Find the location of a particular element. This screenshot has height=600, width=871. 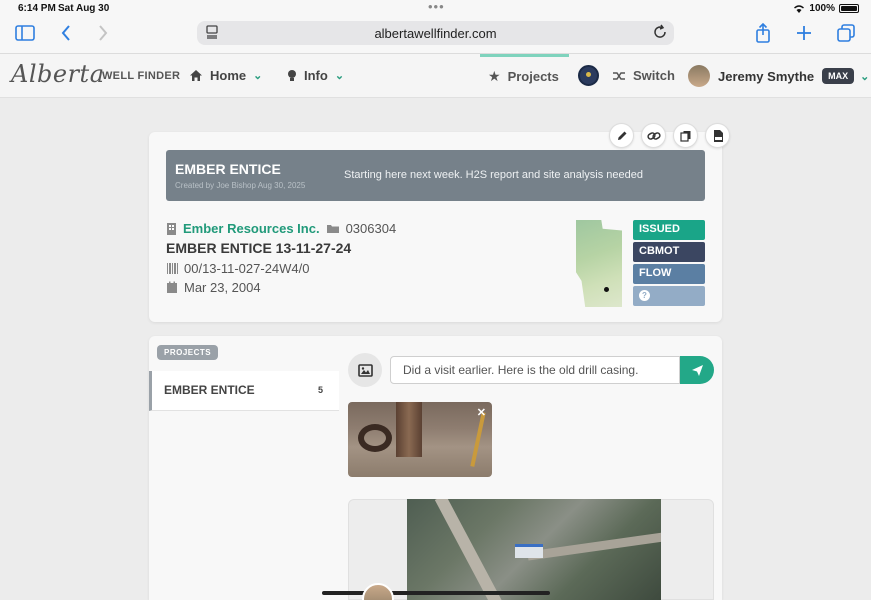

question-icon: ? is located at coordinates (644, 295).